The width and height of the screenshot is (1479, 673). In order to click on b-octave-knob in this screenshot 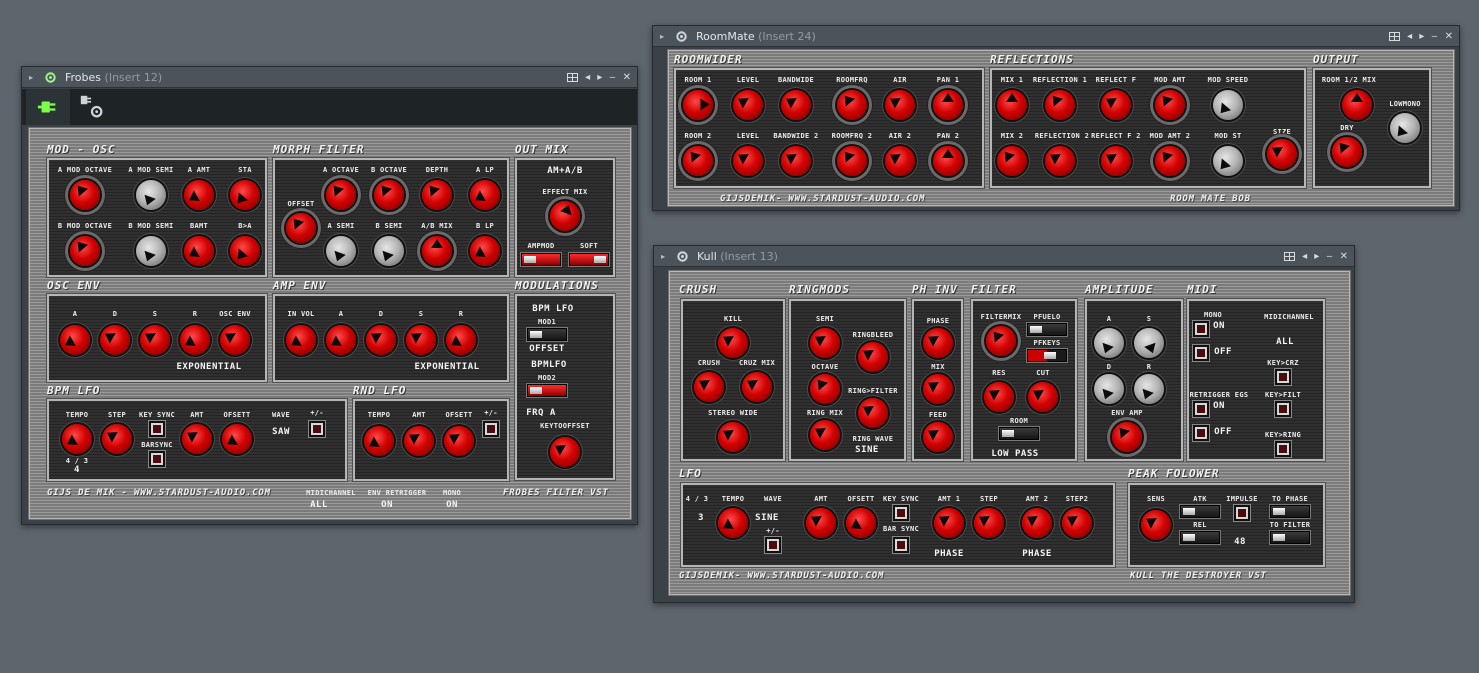, I will do `click(389, 195)`.